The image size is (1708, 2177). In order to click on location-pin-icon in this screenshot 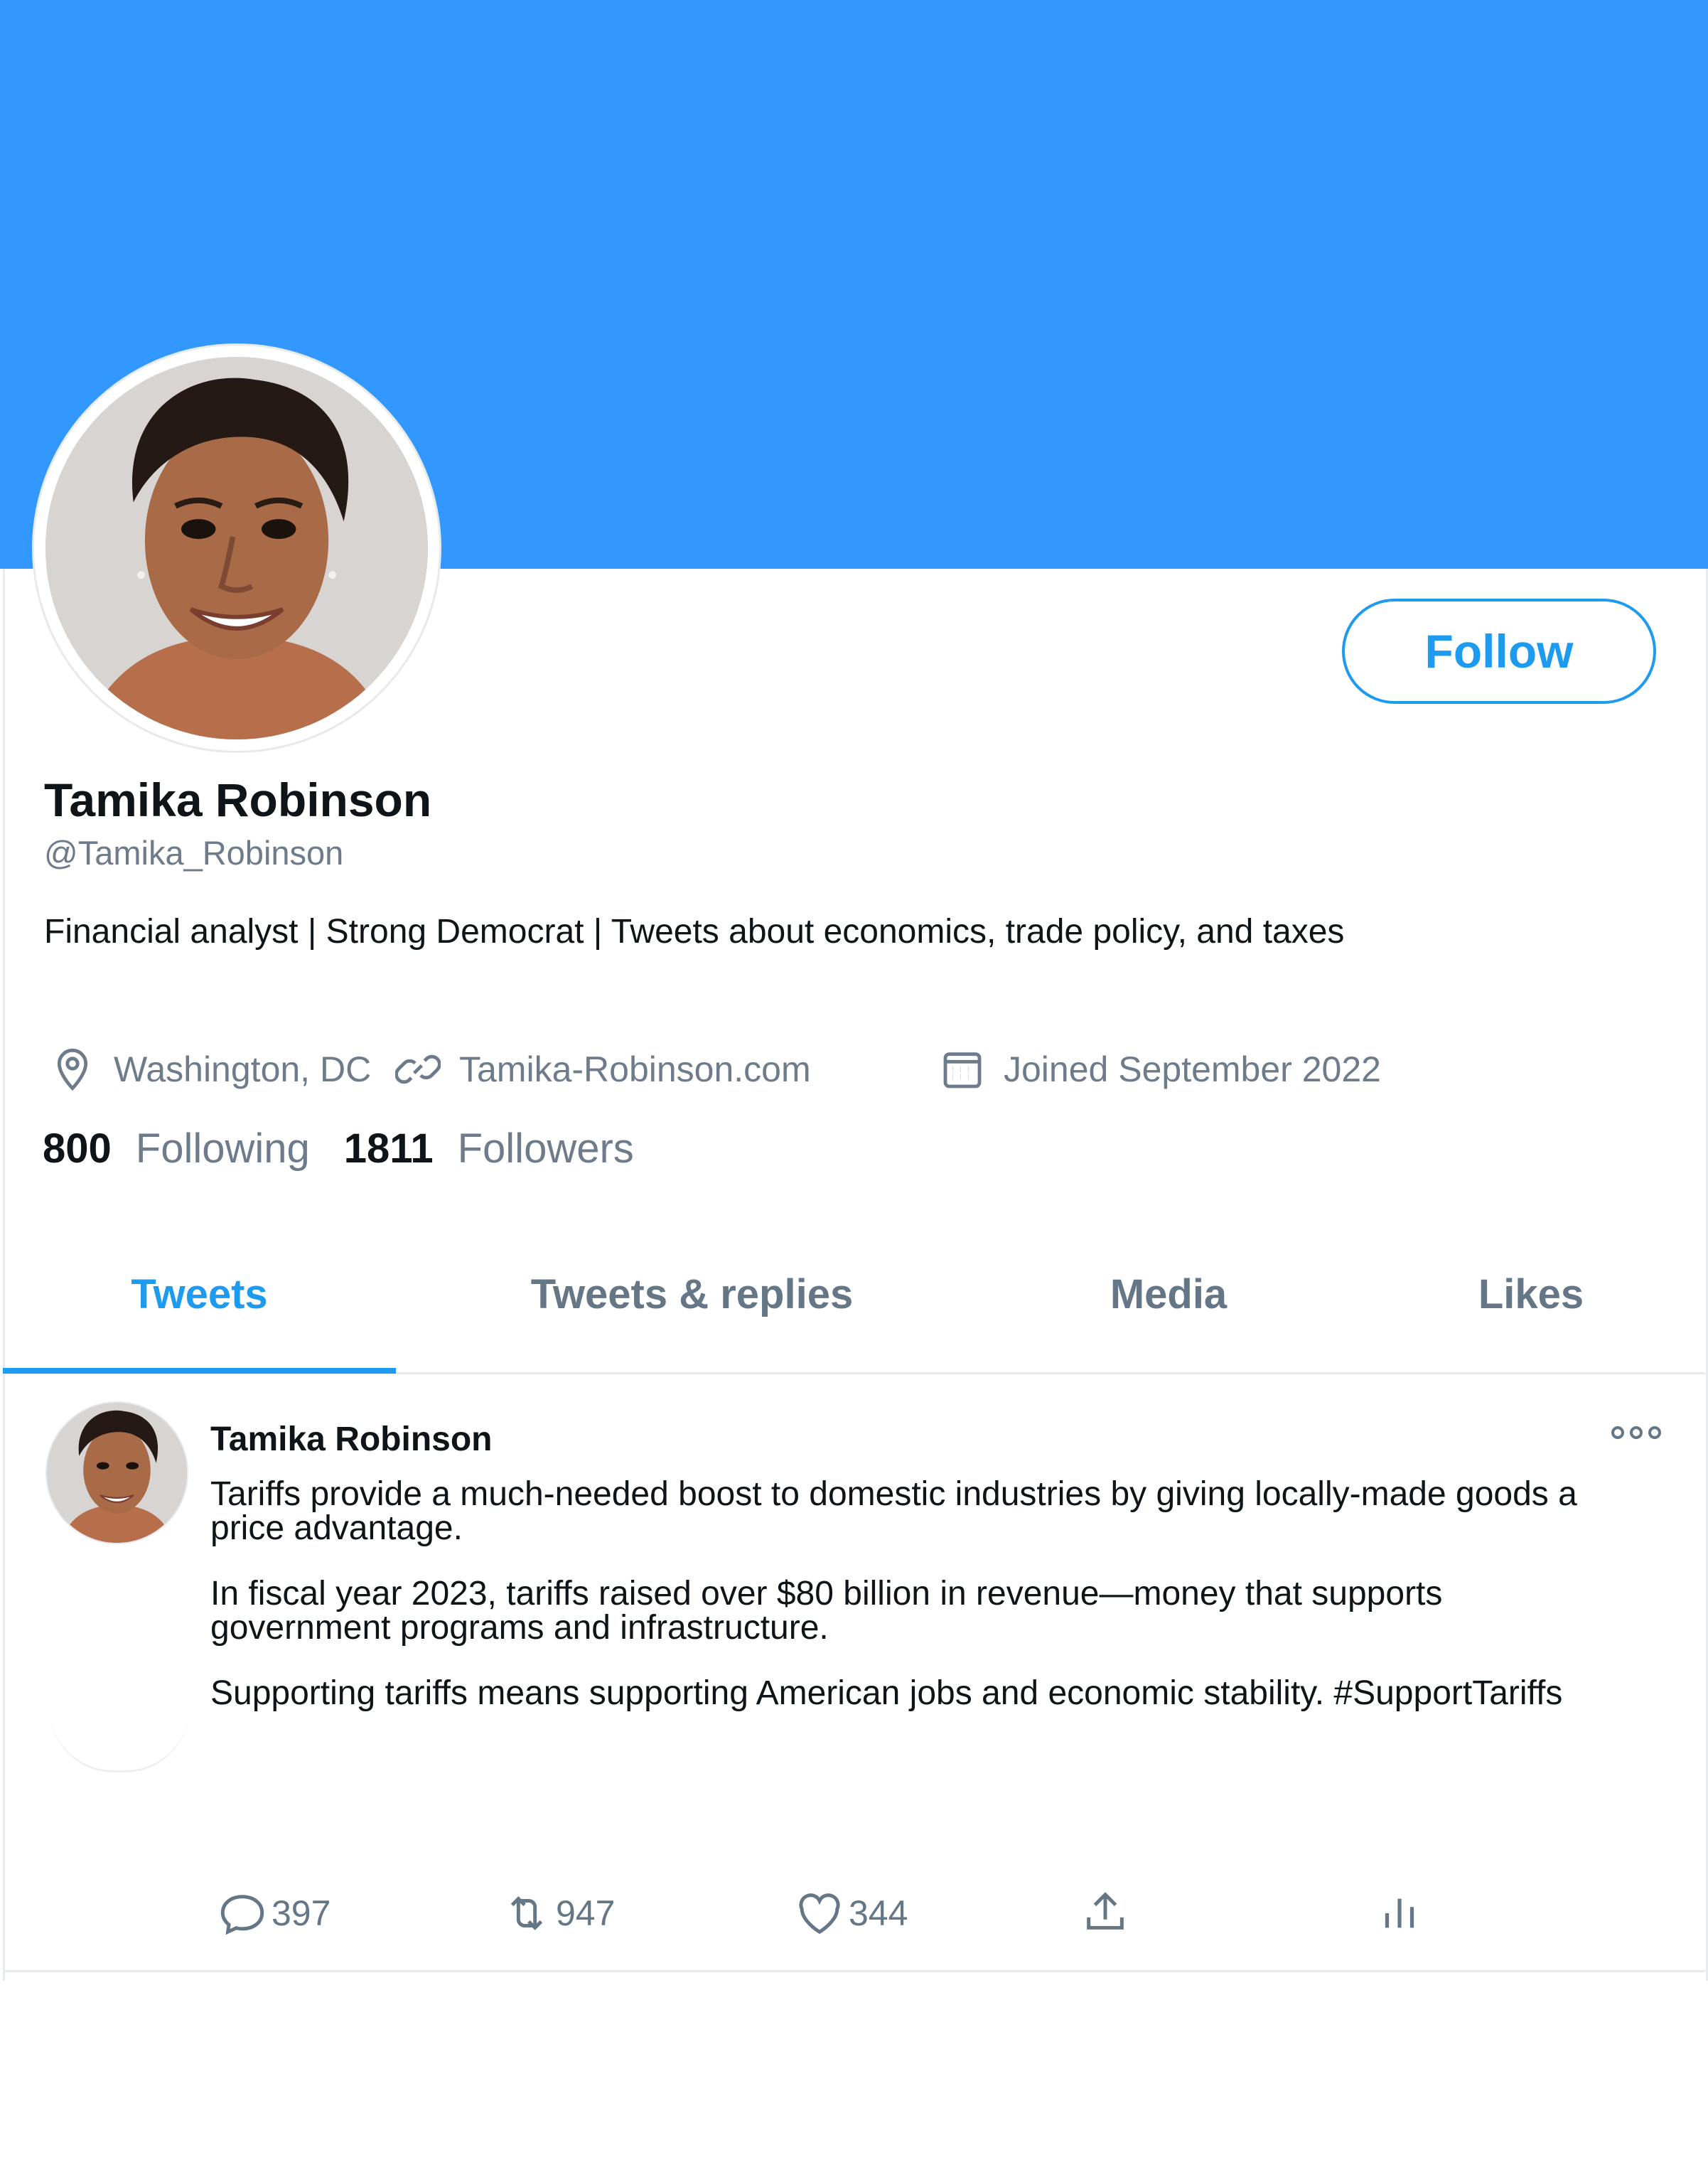, I will do `click(72, 1069)`.